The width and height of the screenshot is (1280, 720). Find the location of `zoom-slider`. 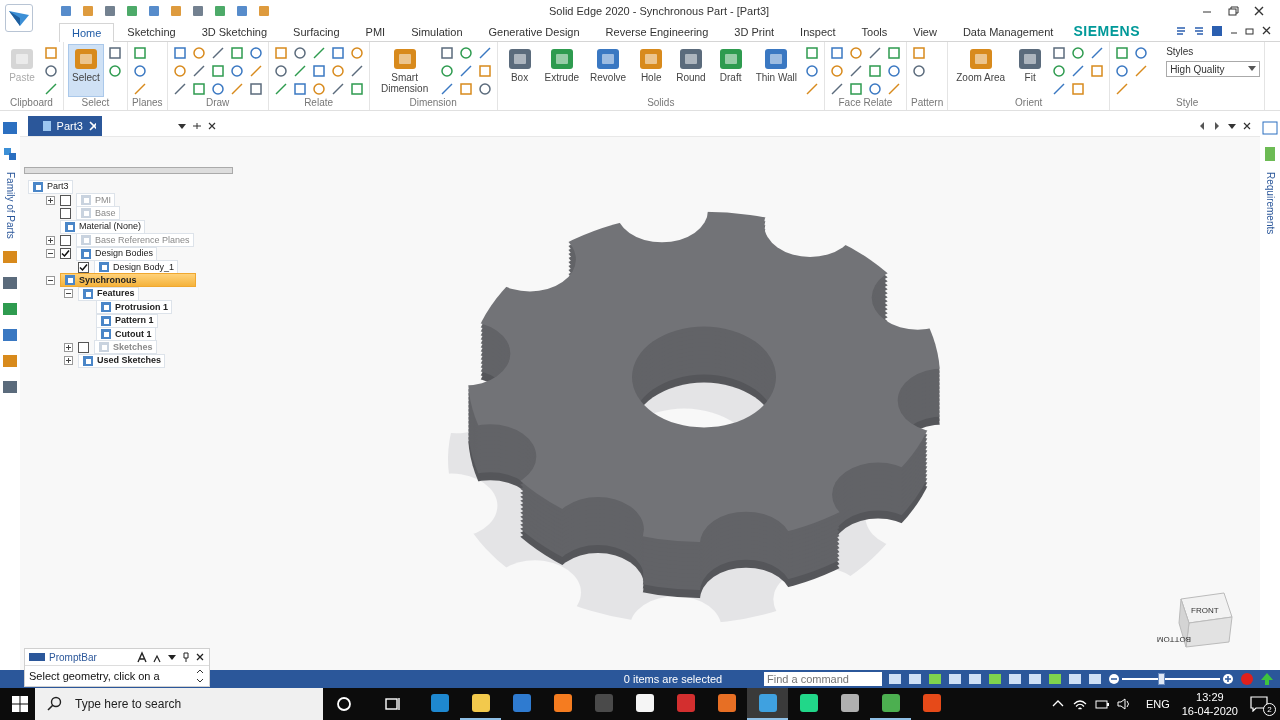

zoom-slider is located at coordinates (1171, 679).